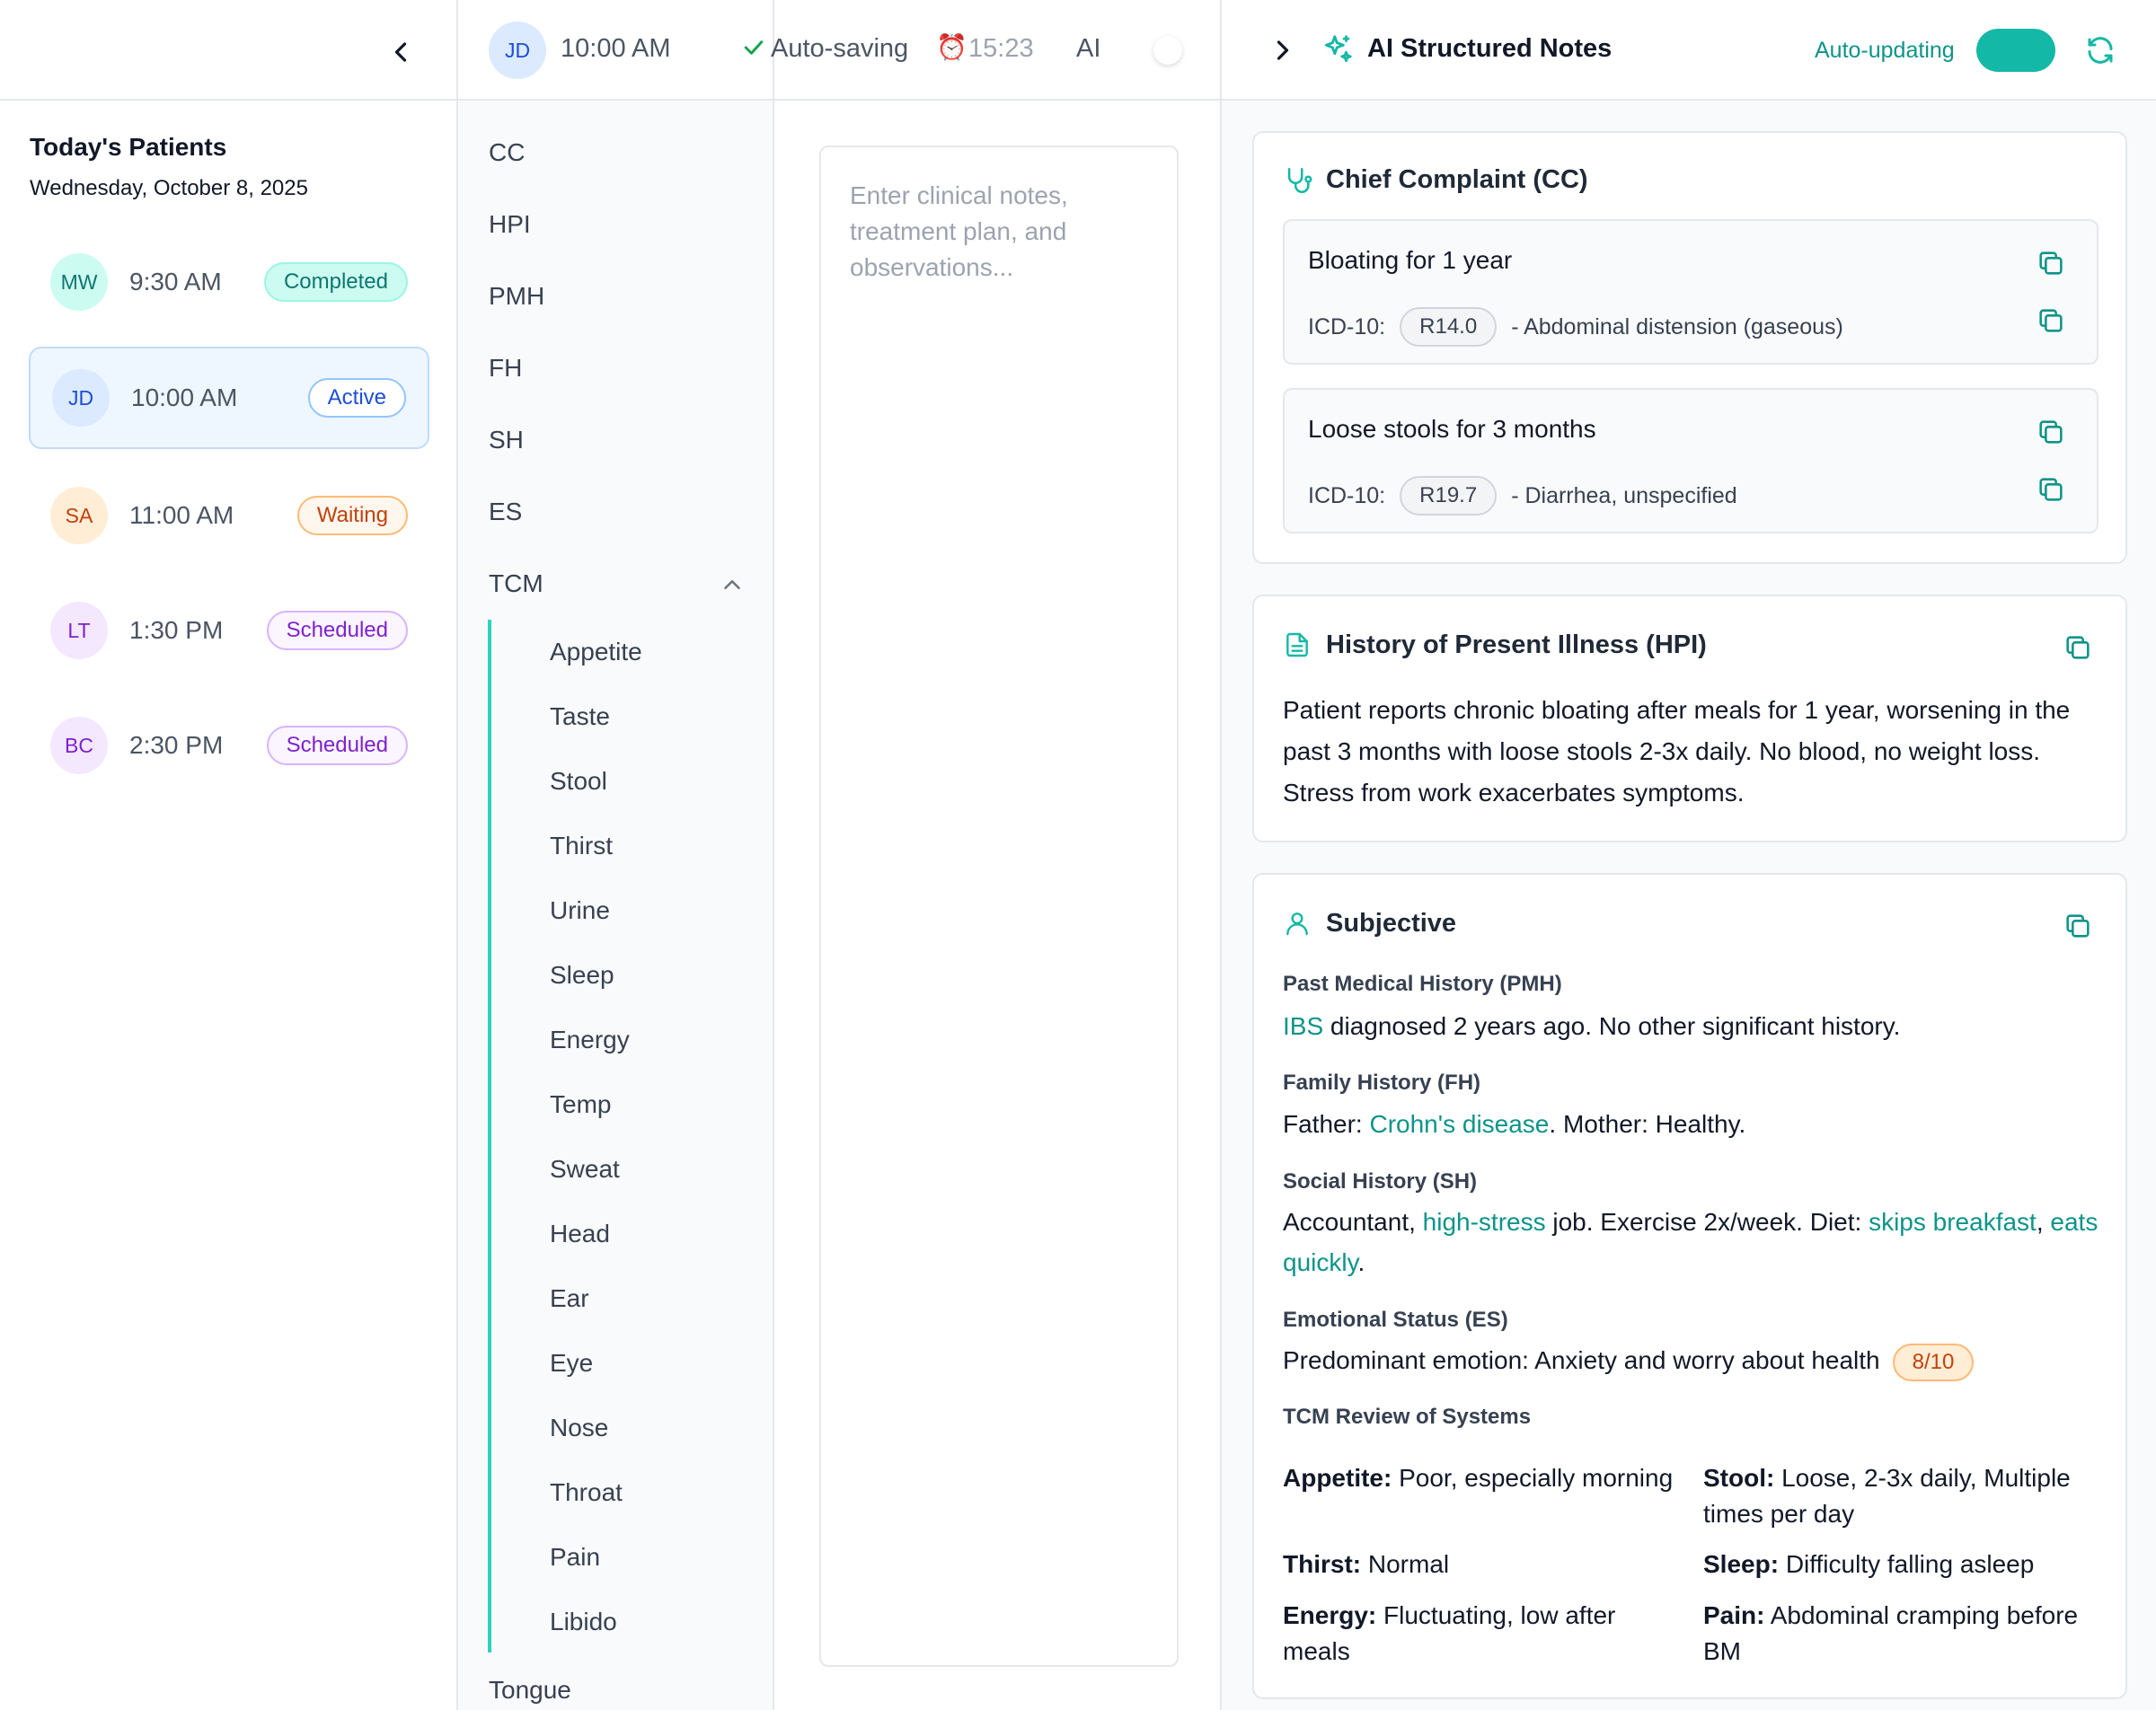  What do you see at coordinates (229, 630) in the screenshot?
I see `patient-row: LT 1:30 PM Scheduled` at bounding box center [229, 630].